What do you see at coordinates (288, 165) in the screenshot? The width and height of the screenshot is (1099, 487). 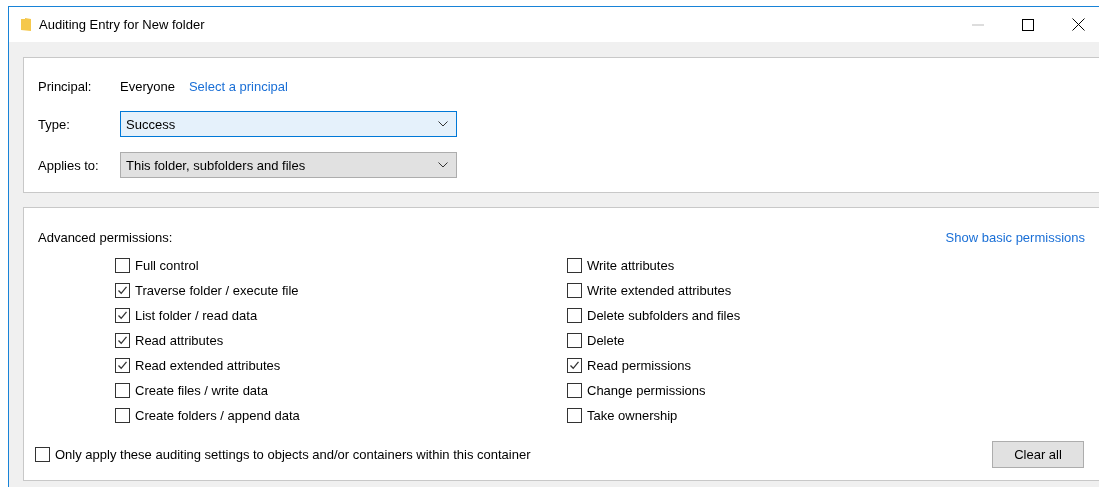 I see `dropdown: This folder, subfolders and files` at bounding box center [288, 165].